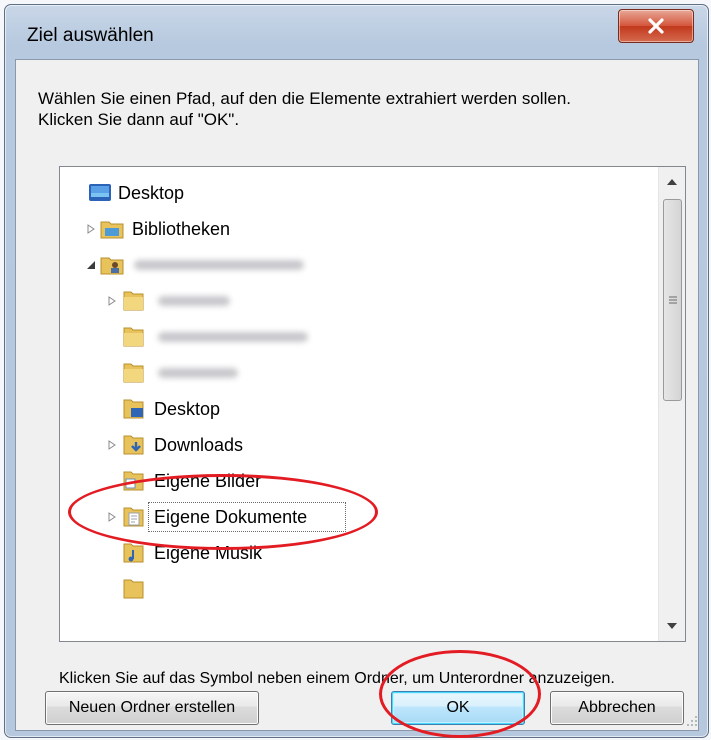  Describe the element at coordinates (133, 445) in the screenshot. I see `downloads-folder-icon` at that location.